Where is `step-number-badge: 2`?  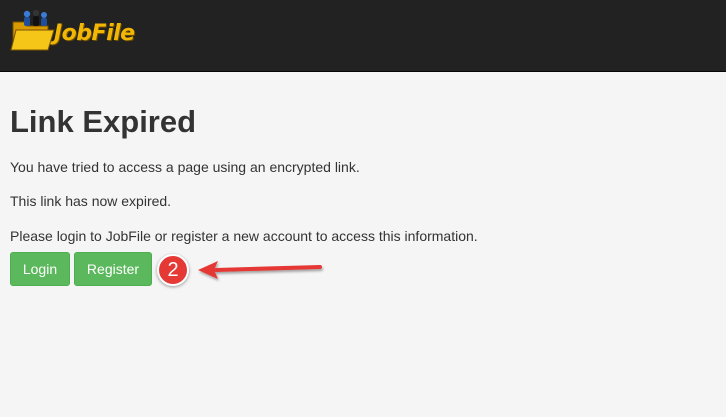 step-number-badge: 2 is located at coordinates (173, 270).